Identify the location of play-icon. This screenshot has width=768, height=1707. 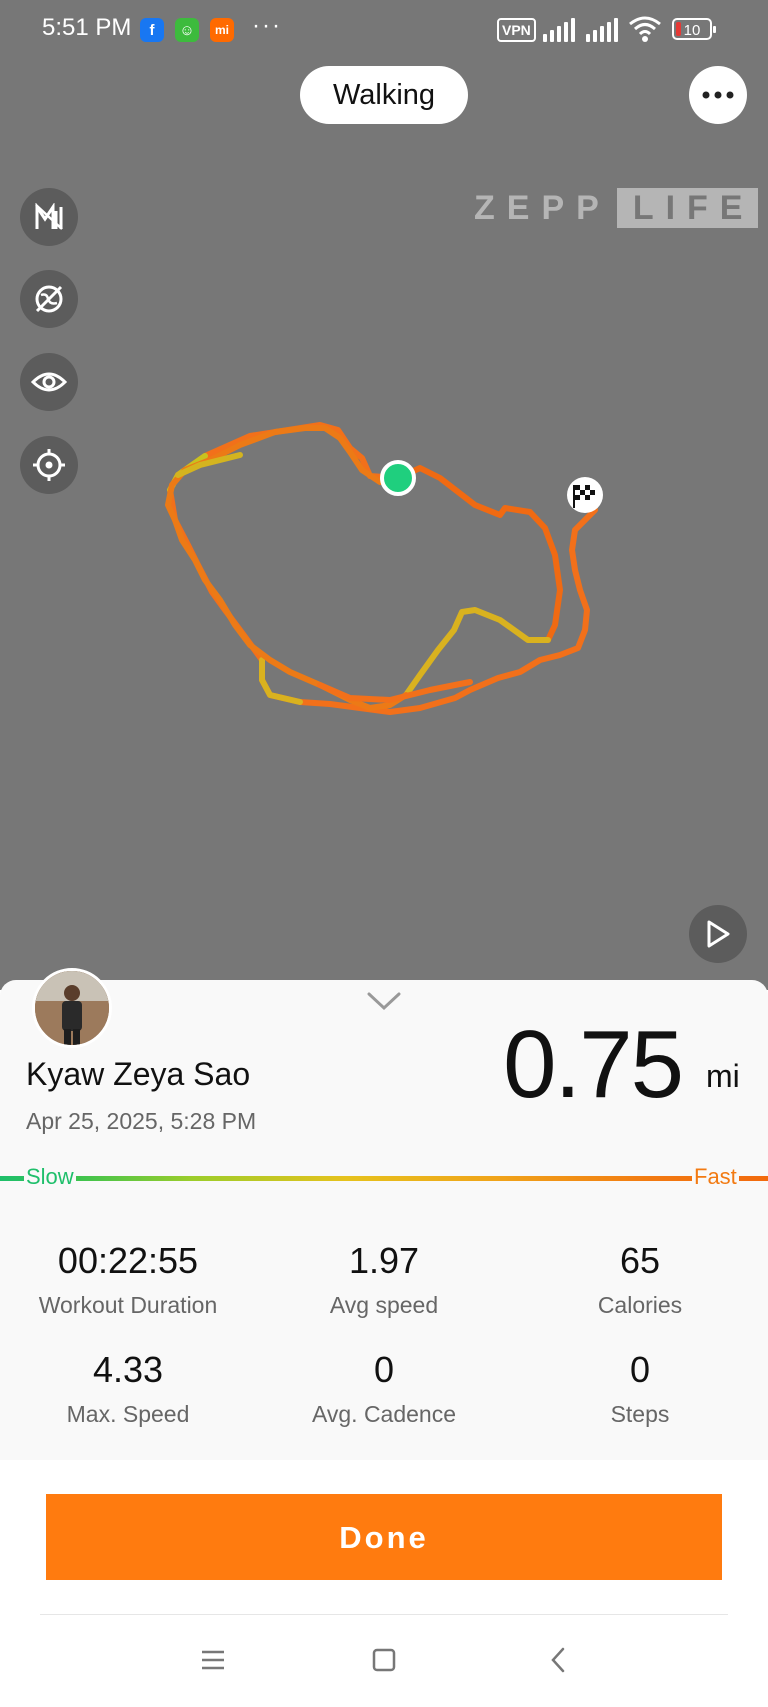
(718, 934).